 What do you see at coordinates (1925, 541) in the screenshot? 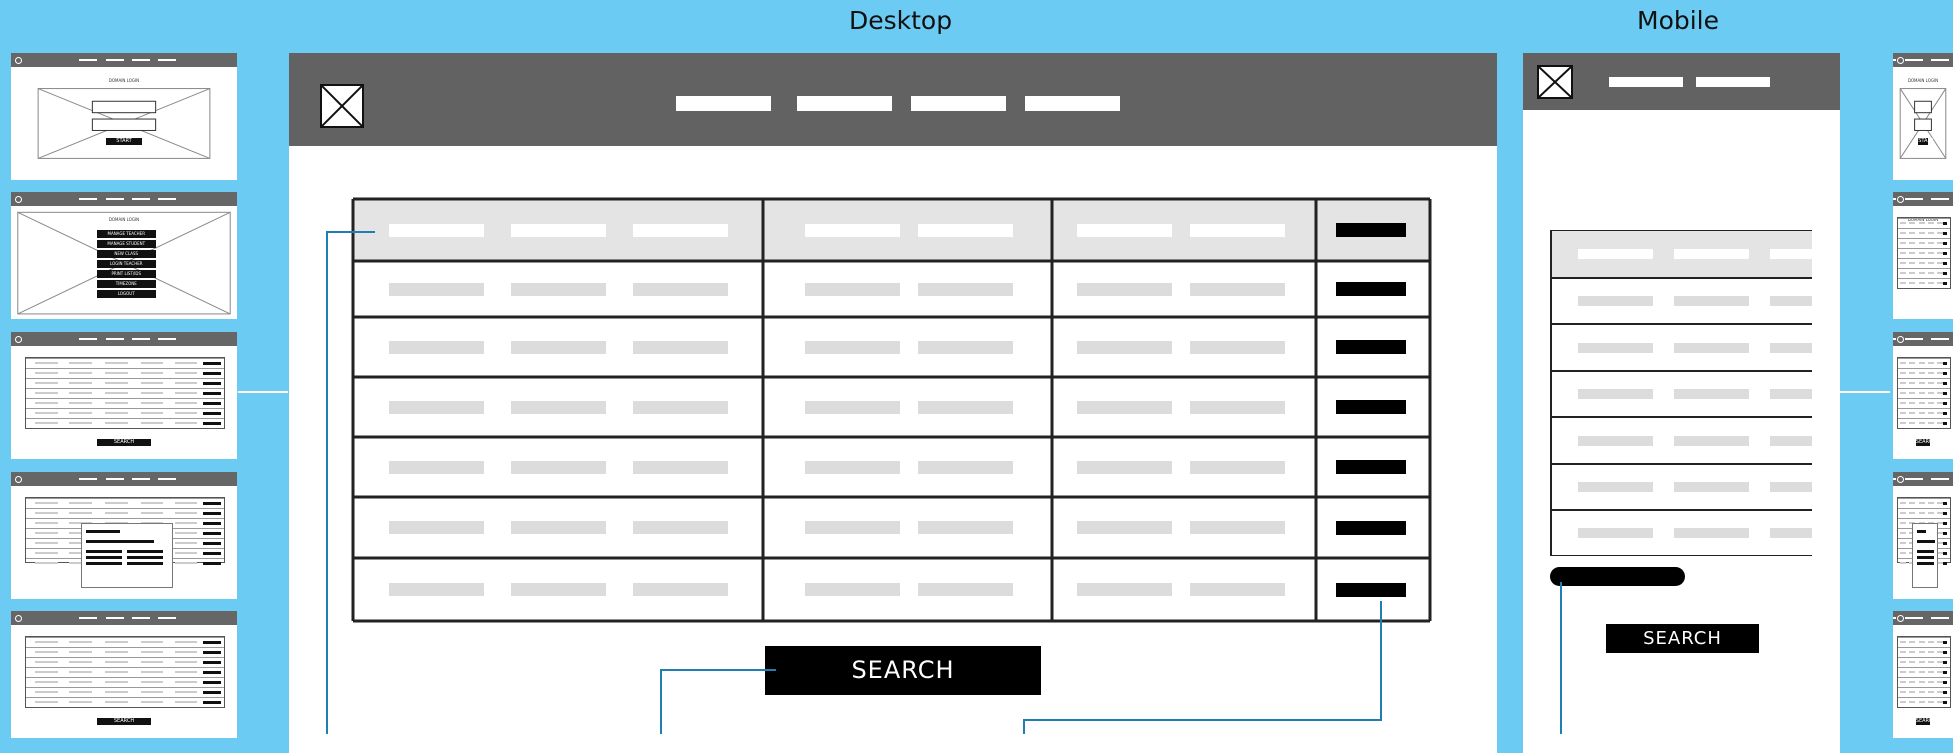
I see `popup-dropdown` at bounding box center [1925, 541].